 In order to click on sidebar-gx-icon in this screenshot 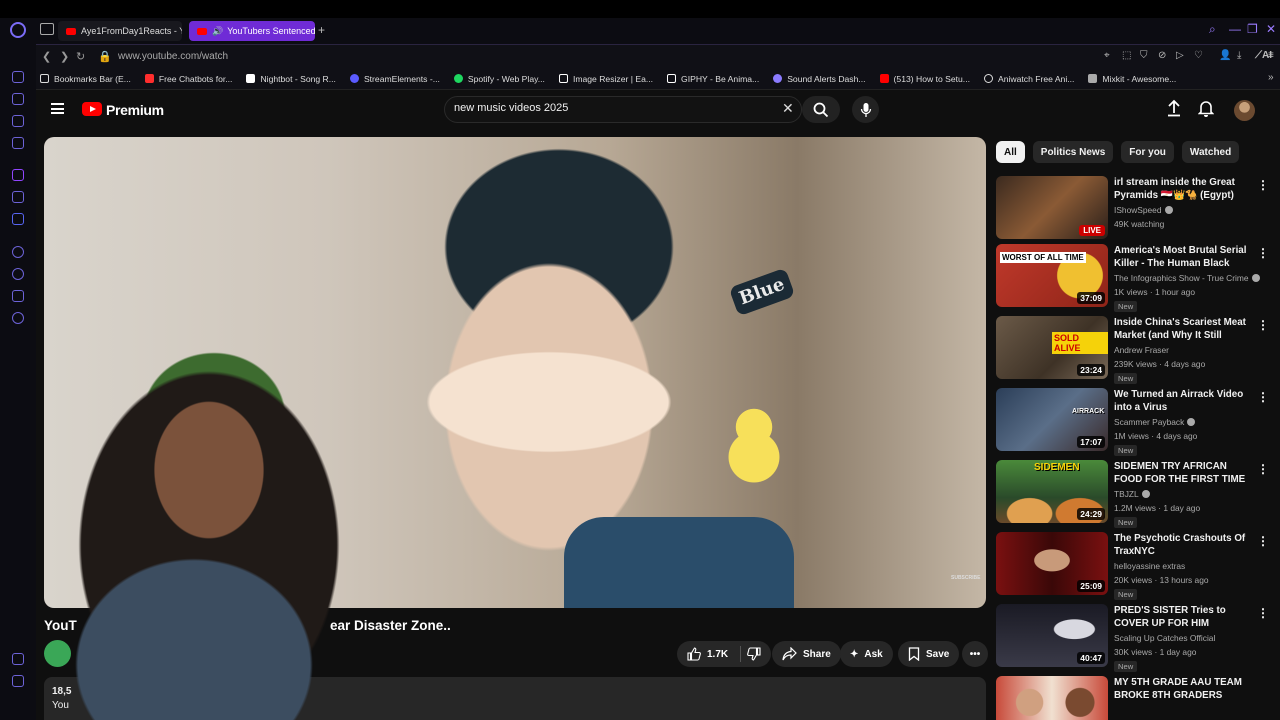, I will do `click(18, 681)`.